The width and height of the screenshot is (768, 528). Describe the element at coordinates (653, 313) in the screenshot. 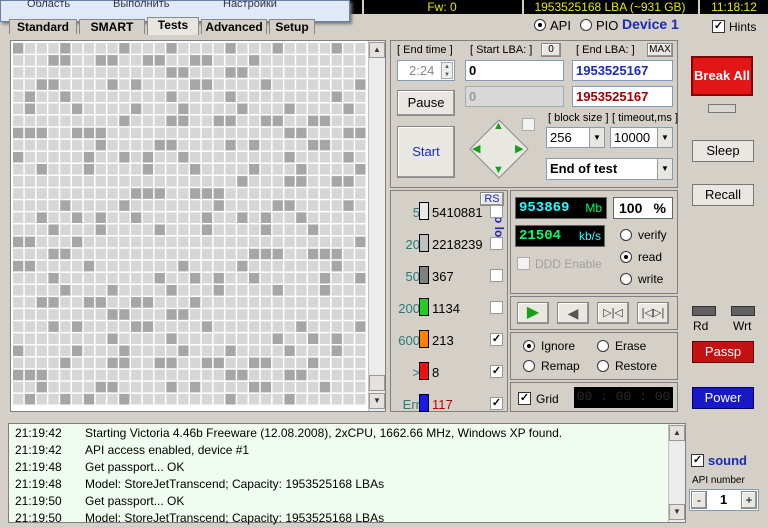

I see `skip-end-icon: |◁▷|` at that location.